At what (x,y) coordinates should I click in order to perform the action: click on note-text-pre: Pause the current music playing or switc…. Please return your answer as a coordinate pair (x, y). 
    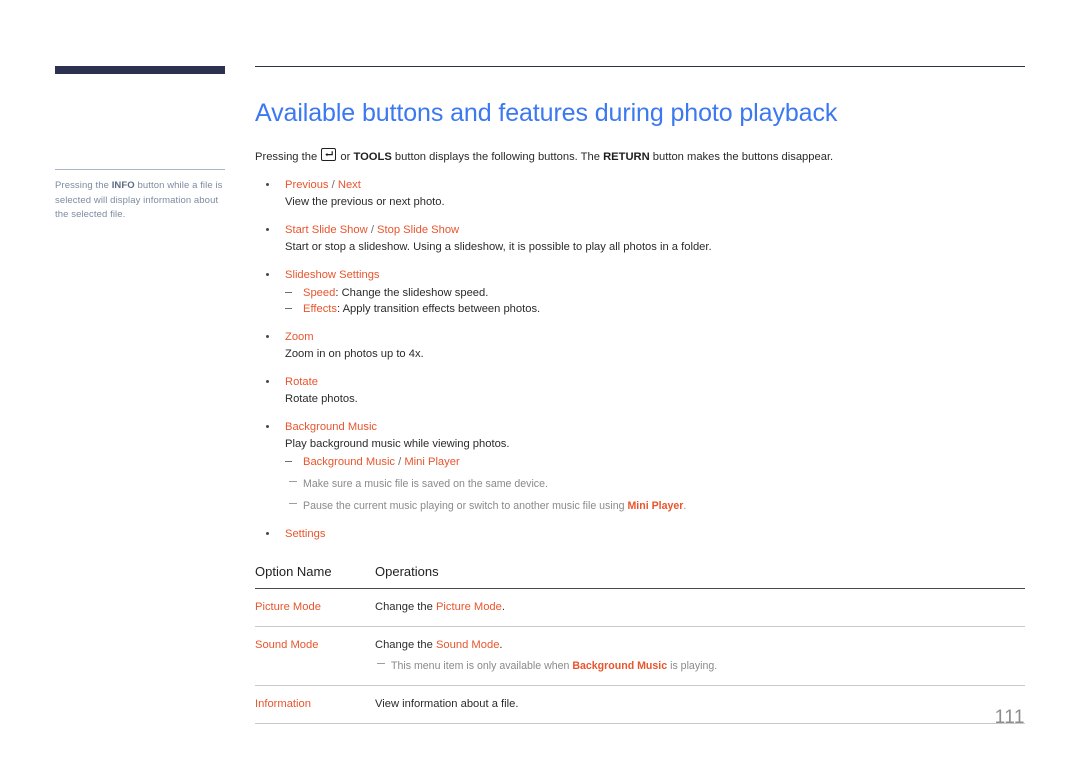
    Looking at the image, I should click on (465, 505).